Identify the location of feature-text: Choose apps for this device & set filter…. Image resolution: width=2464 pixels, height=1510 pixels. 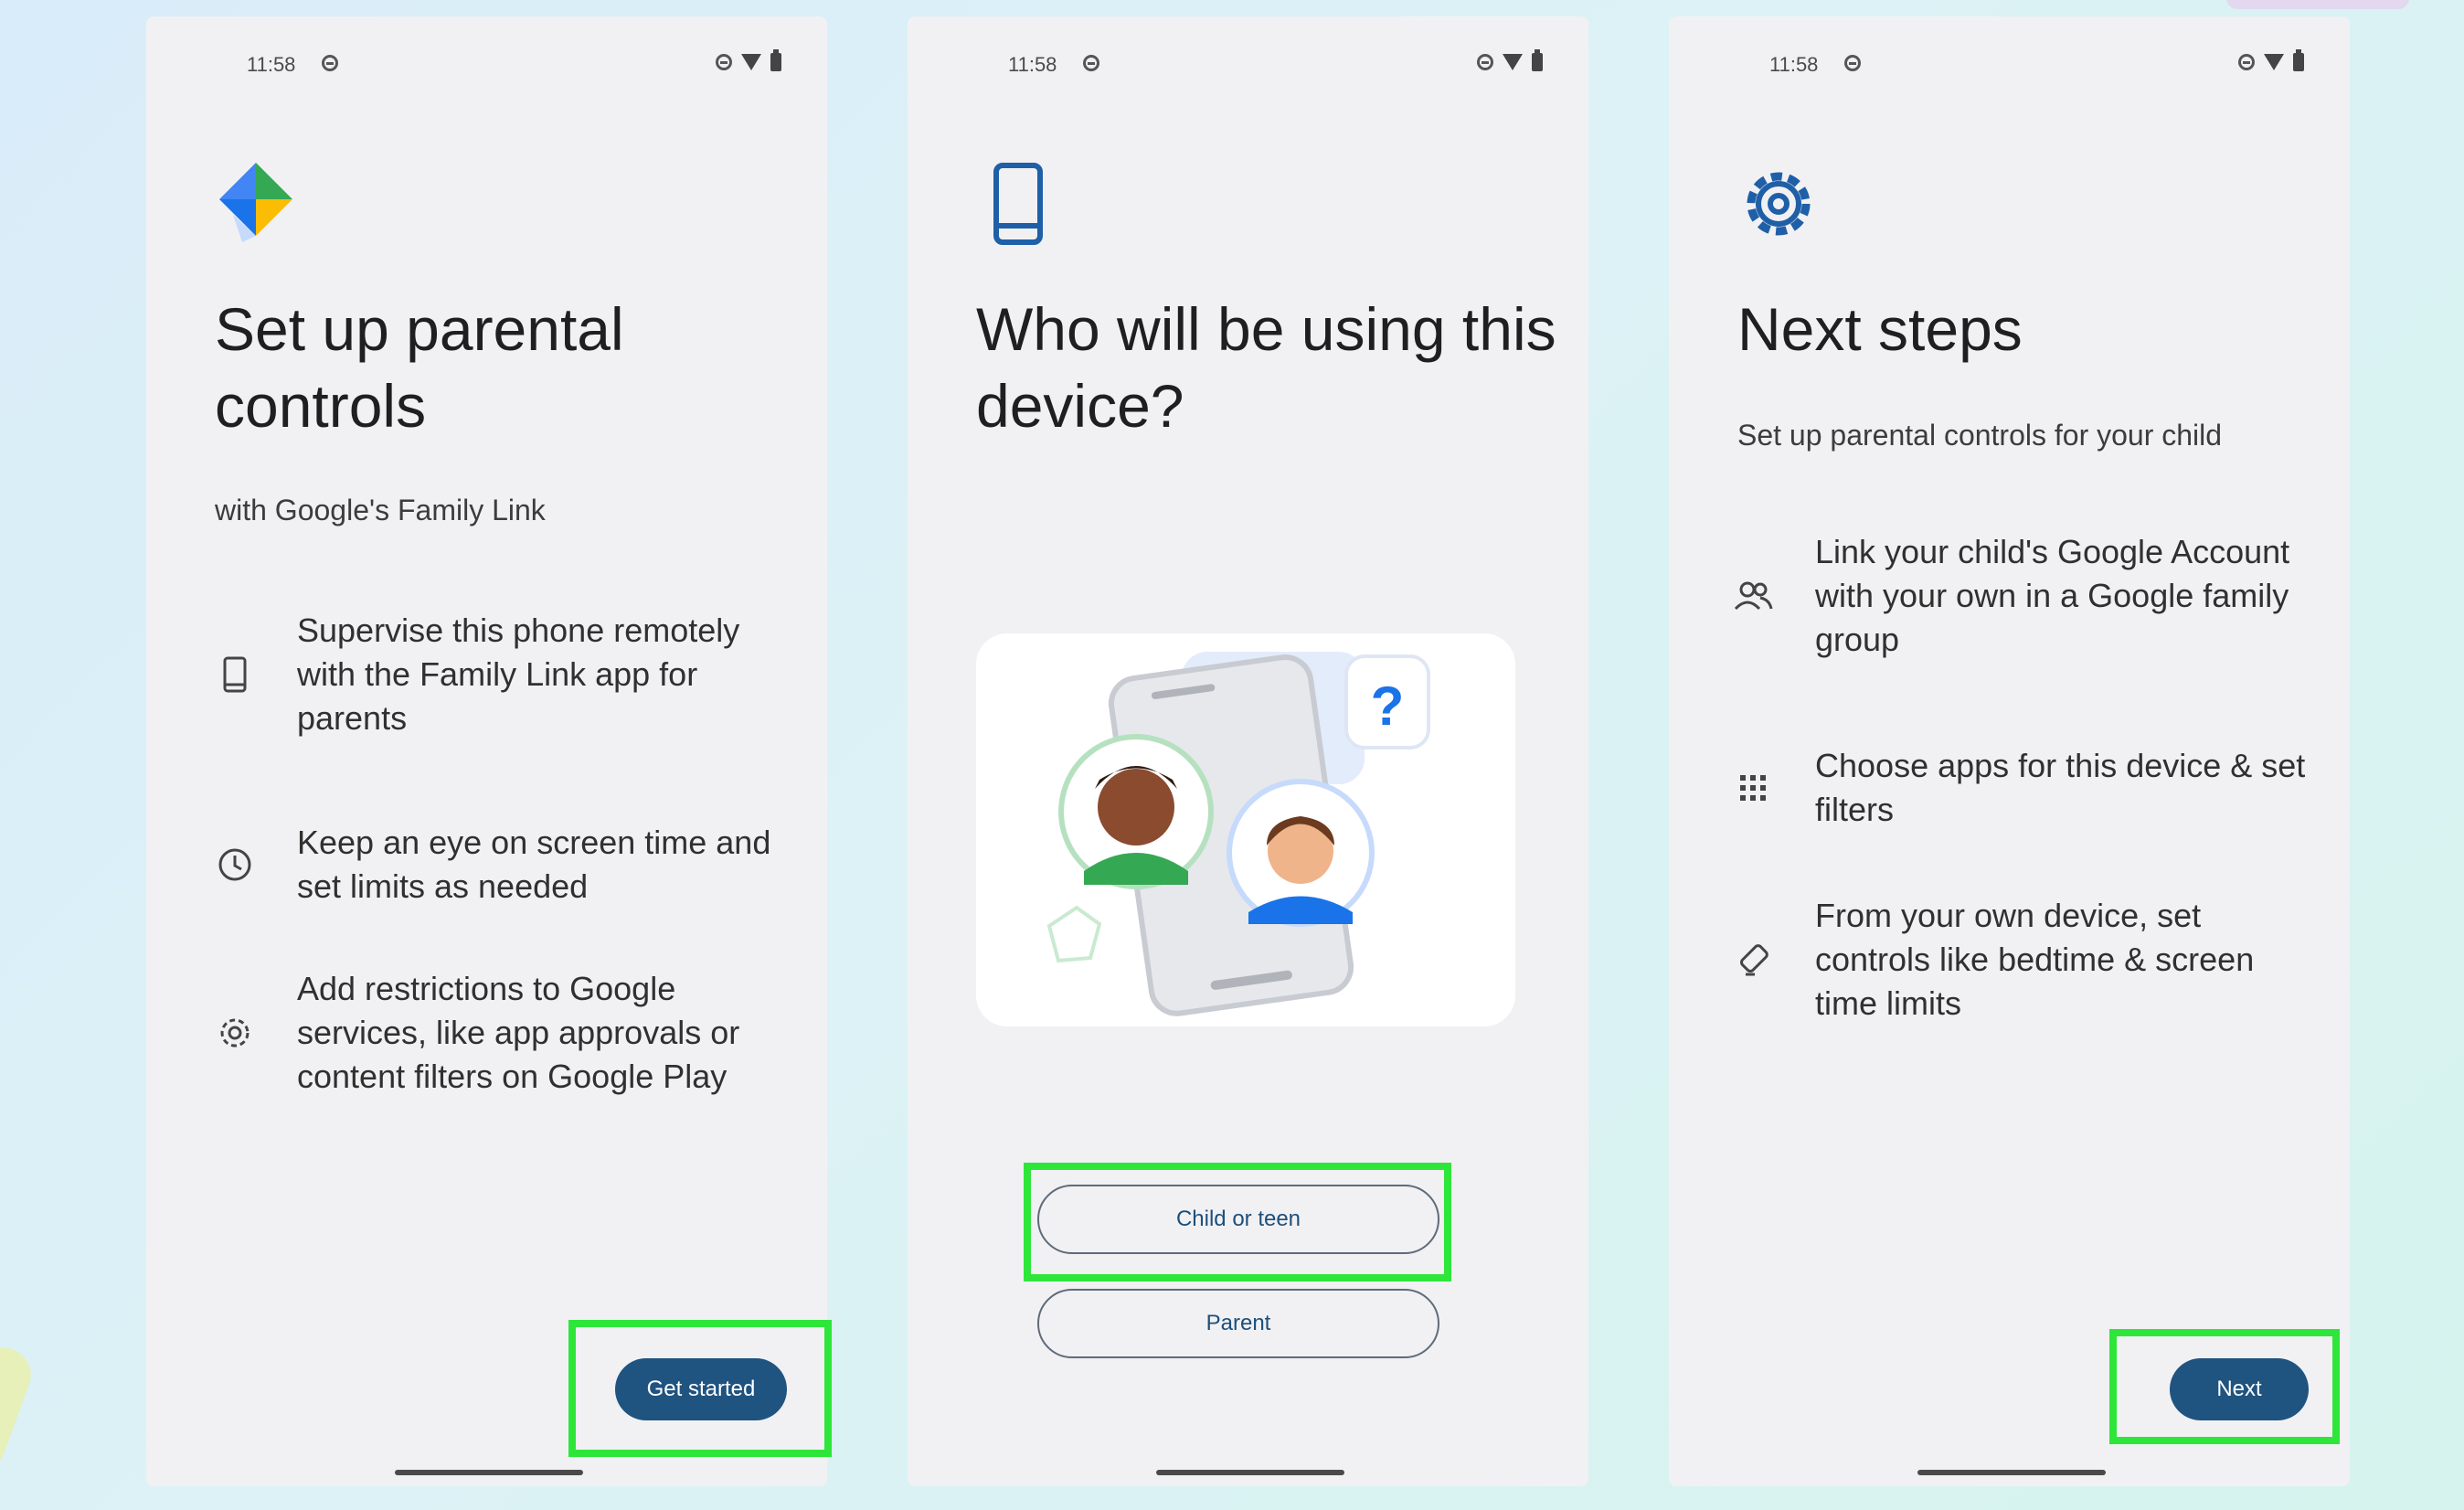
(2060, 788).